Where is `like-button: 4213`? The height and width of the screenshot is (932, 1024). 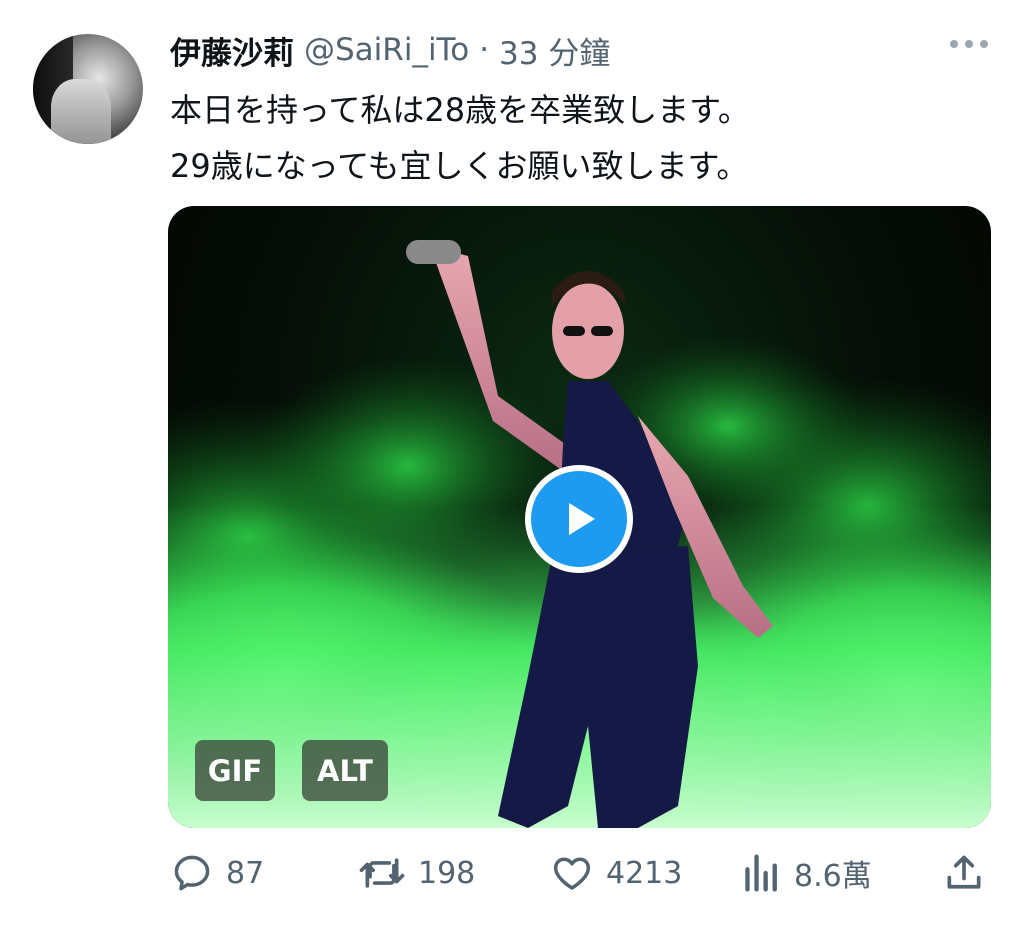 like-button: 4213 is located at coordinates (616, 873).